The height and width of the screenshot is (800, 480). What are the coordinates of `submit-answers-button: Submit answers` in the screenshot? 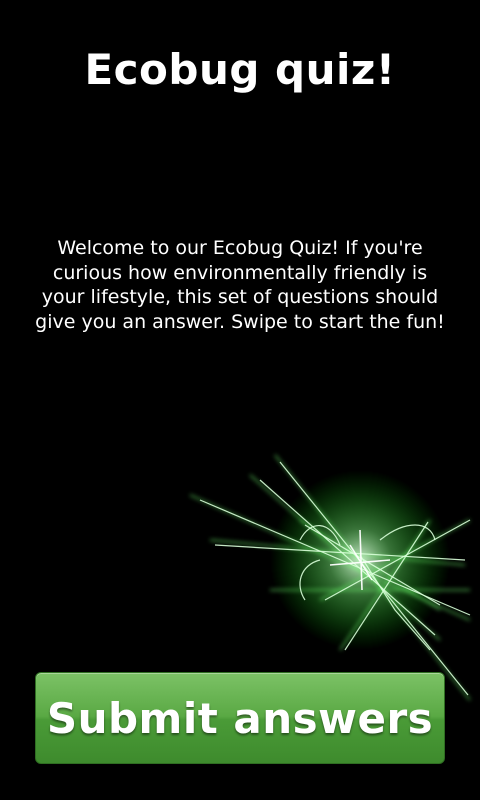 It's located at (240, 718).